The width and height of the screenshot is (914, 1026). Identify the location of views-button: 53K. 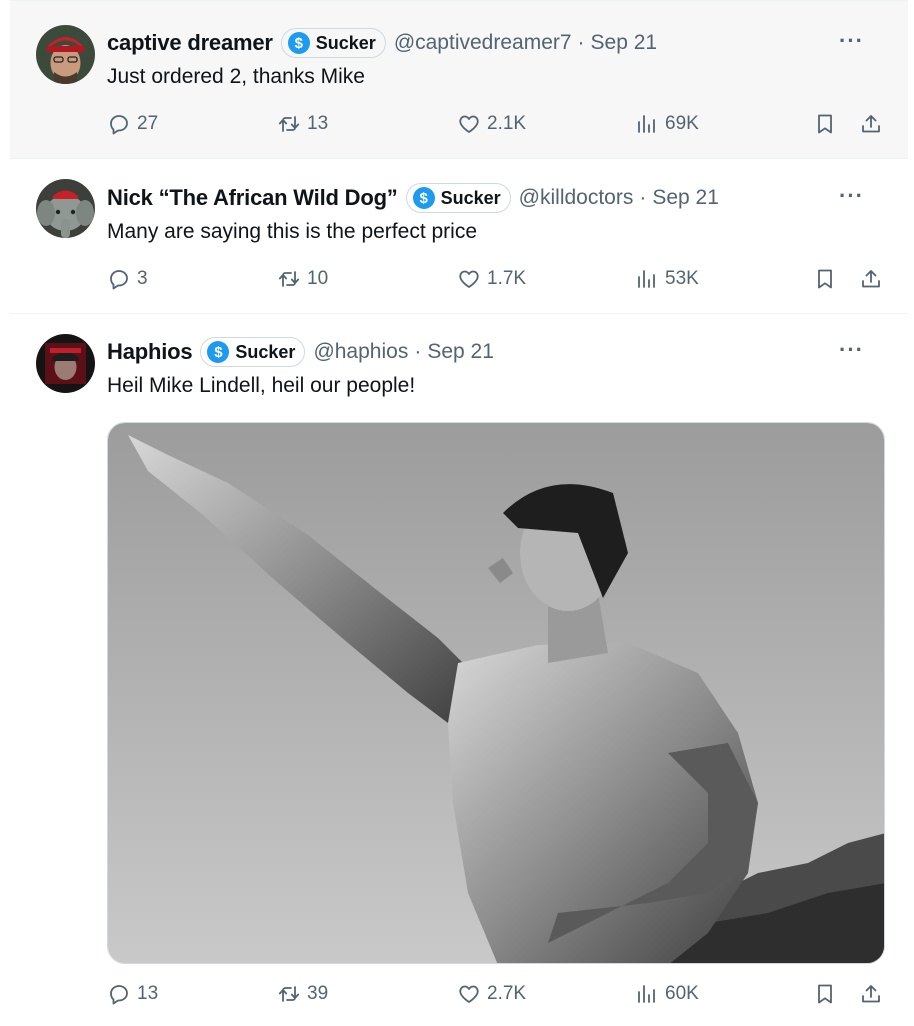
(667, 279).